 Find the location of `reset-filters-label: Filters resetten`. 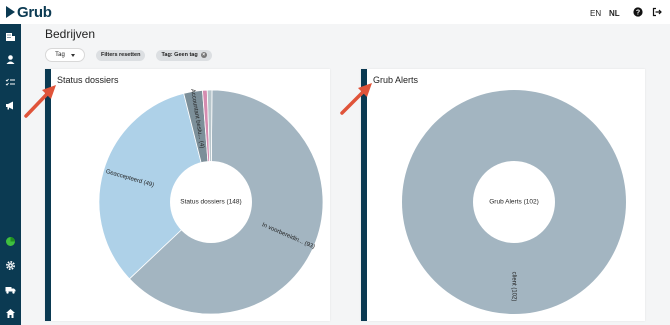

reset-filters-label: Filters resetten is located at coordinates (121, 55).